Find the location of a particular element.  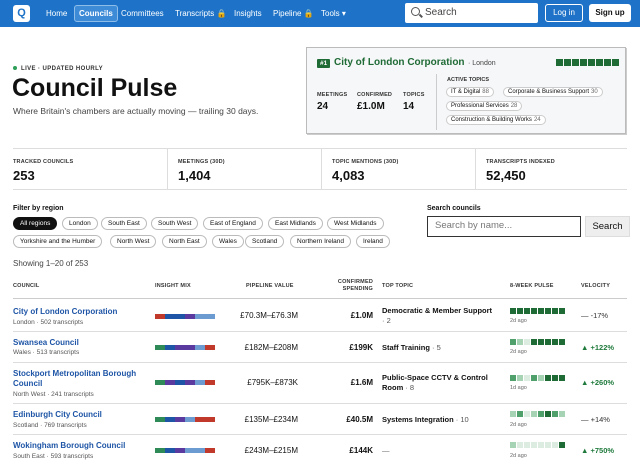

region-pill-northern-ireland: Northern Ireland is located at coordinates (320, 241).